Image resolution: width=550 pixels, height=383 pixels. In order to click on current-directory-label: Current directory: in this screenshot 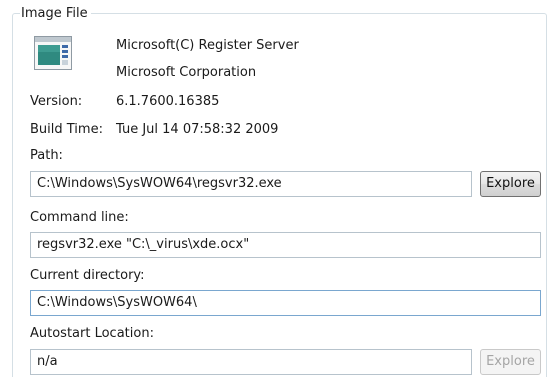, I will do `click(87, 275)`.